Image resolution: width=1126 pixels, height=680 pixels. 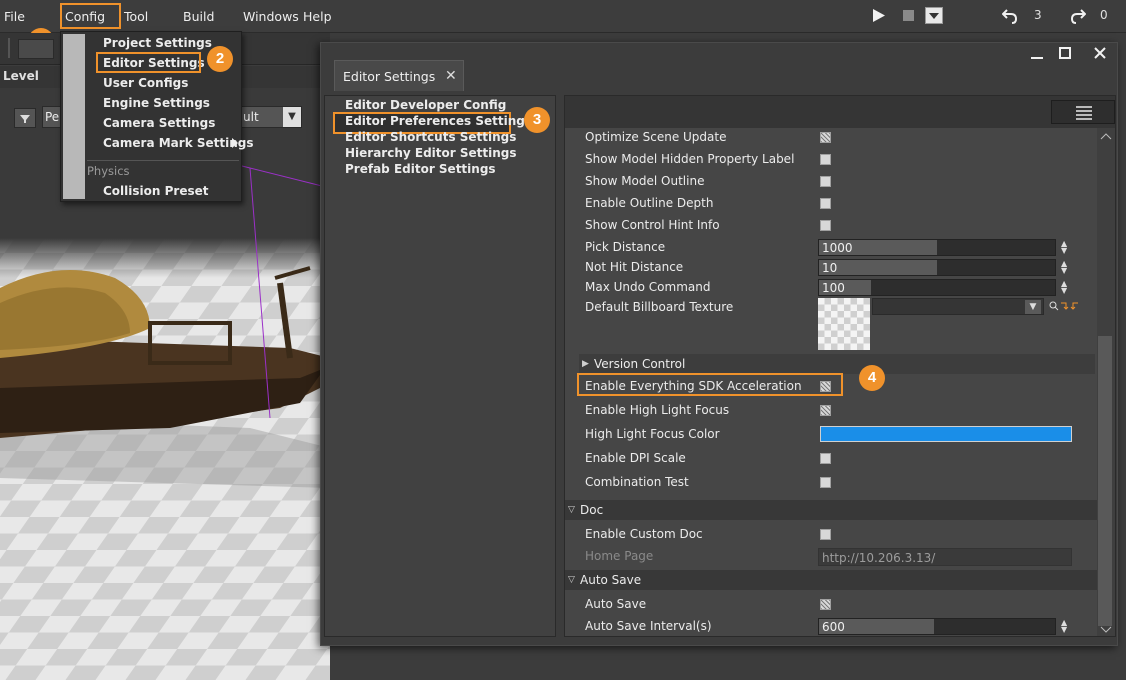 I want to click on checkbox-enable-outline-depth, so click(x=825, y=203).